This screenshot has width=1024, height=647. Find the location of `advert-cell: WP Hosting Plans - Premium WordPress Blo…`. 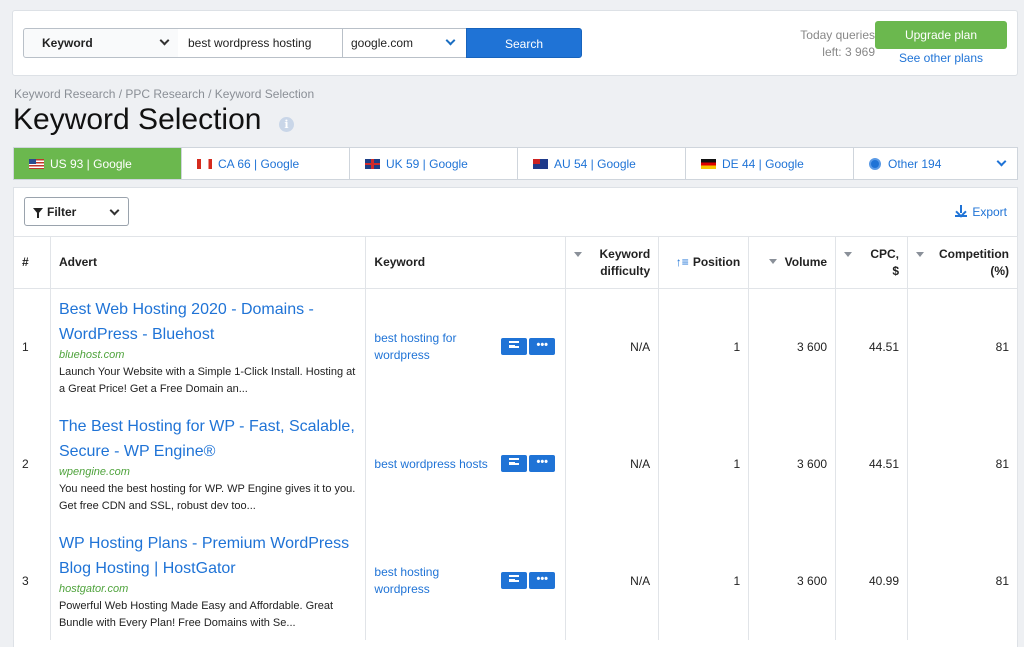

advert-cell: WP Hosting Plans - Premium WordPress Blo… is located at coordinates (208, 581).